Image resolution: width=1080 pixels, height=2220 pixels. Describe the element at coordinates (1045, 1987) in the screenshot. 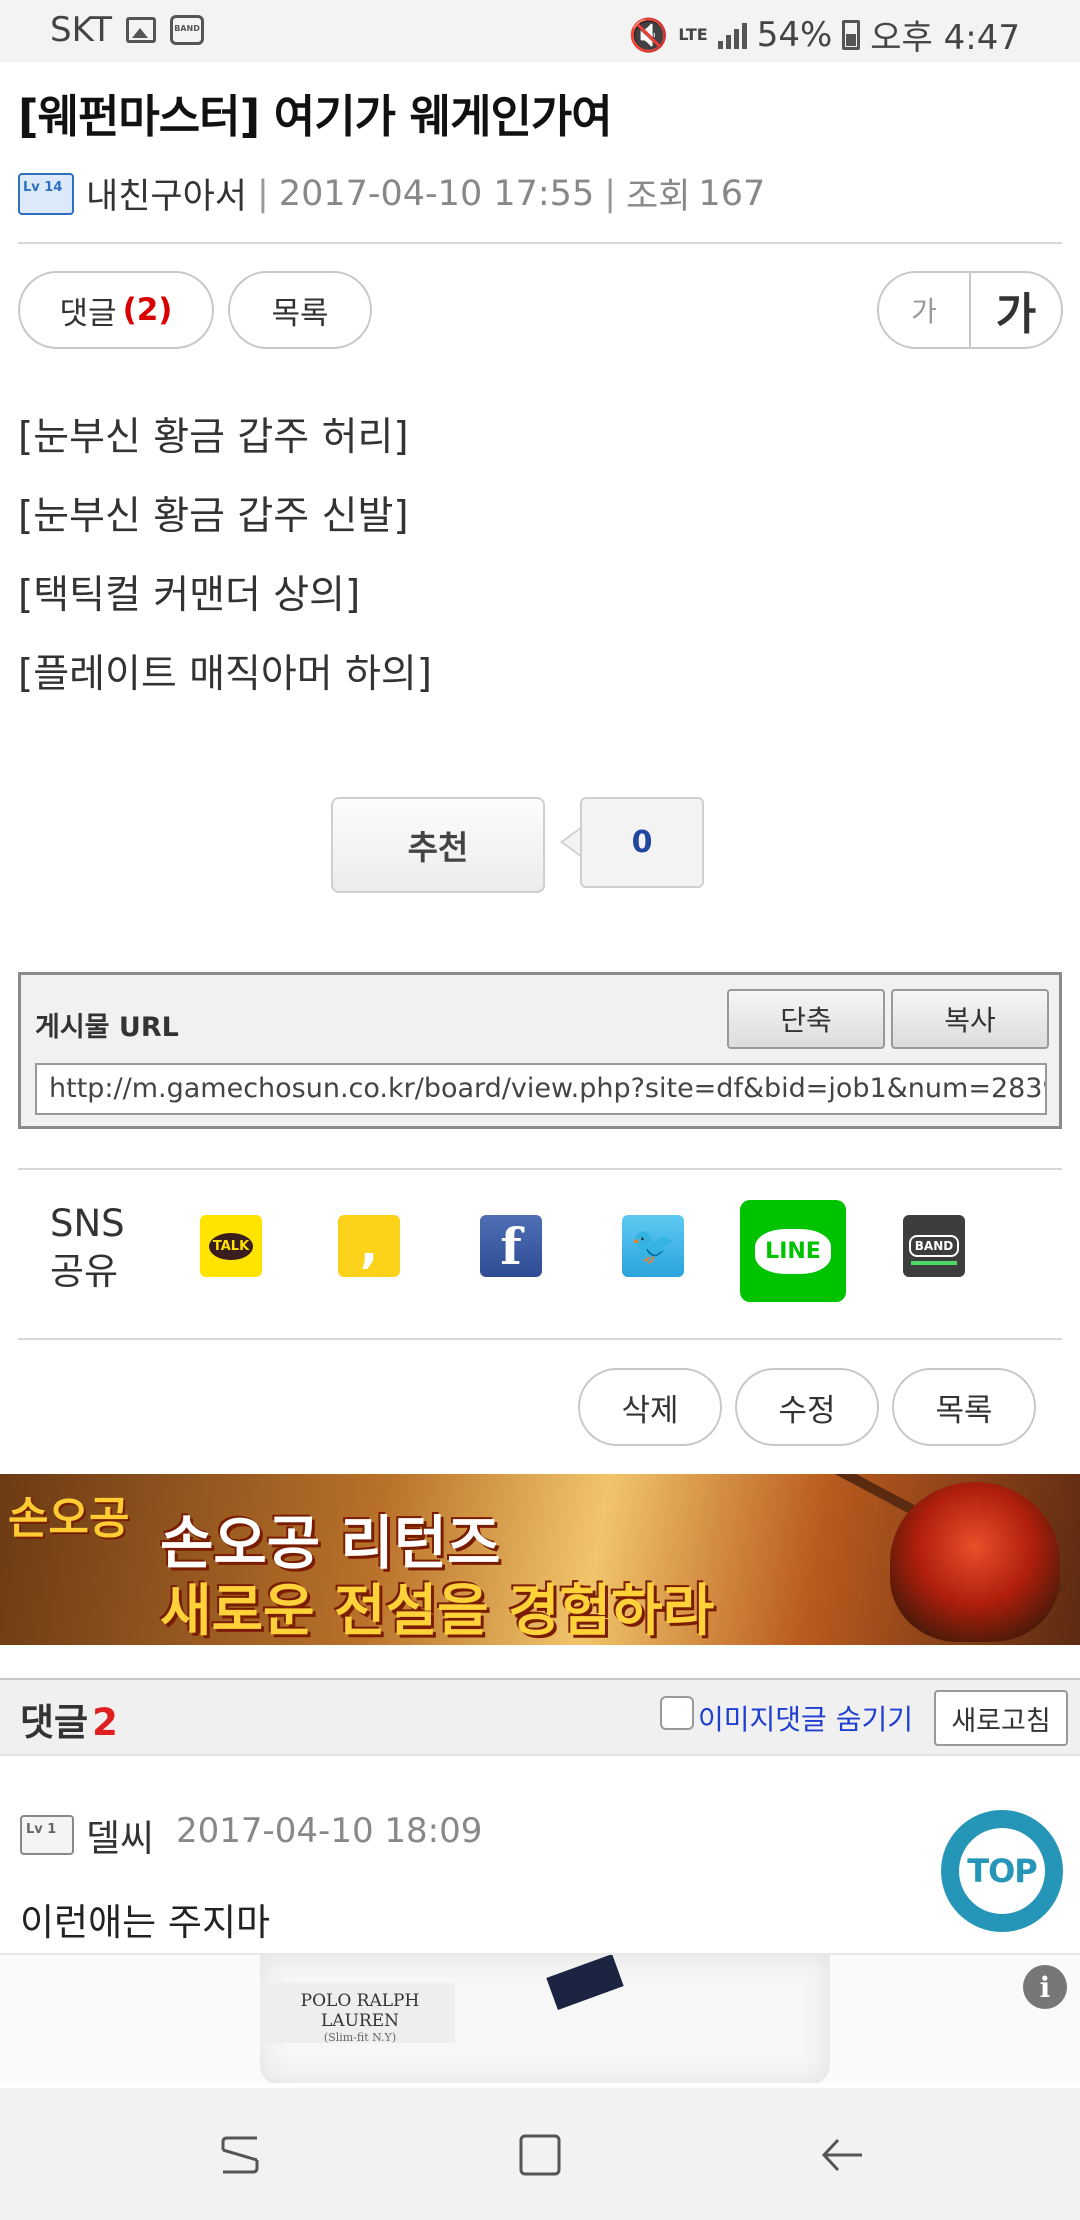

I see `ad-info-icon: i` at that location.